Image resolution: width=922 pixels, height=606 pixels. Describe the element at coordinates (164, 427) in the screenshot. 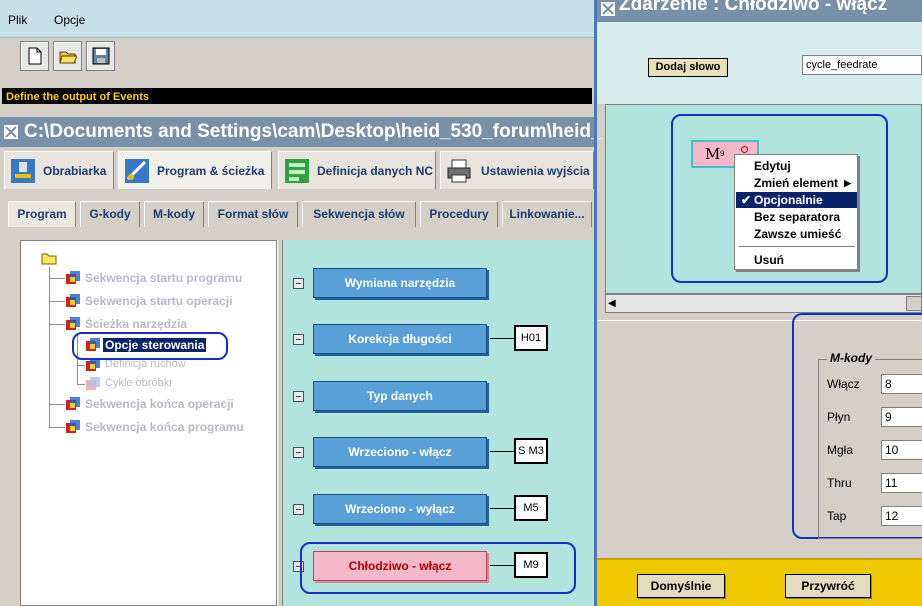

I see `tree-label: Sekwencja końca programu` at that location.